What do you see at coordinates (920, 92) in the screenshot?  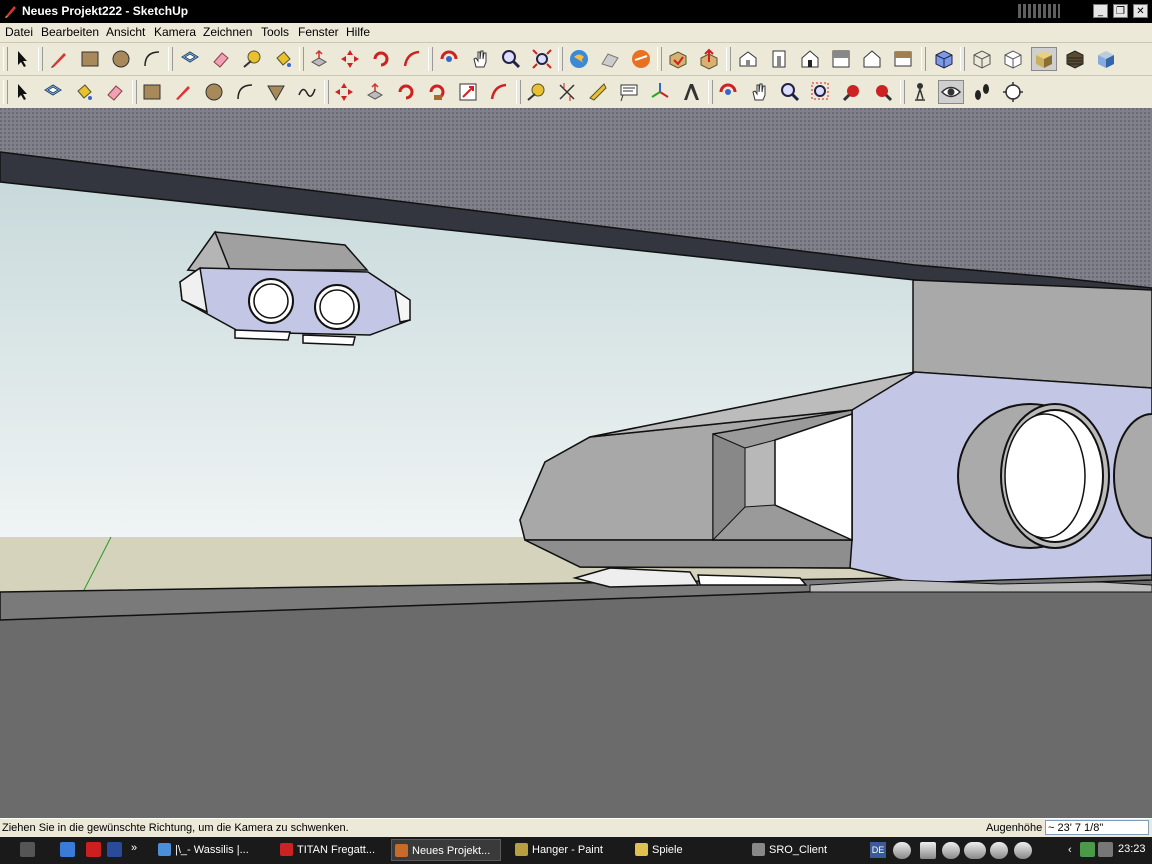 I see `position-camera-icon` at bounding box center [920, 92].